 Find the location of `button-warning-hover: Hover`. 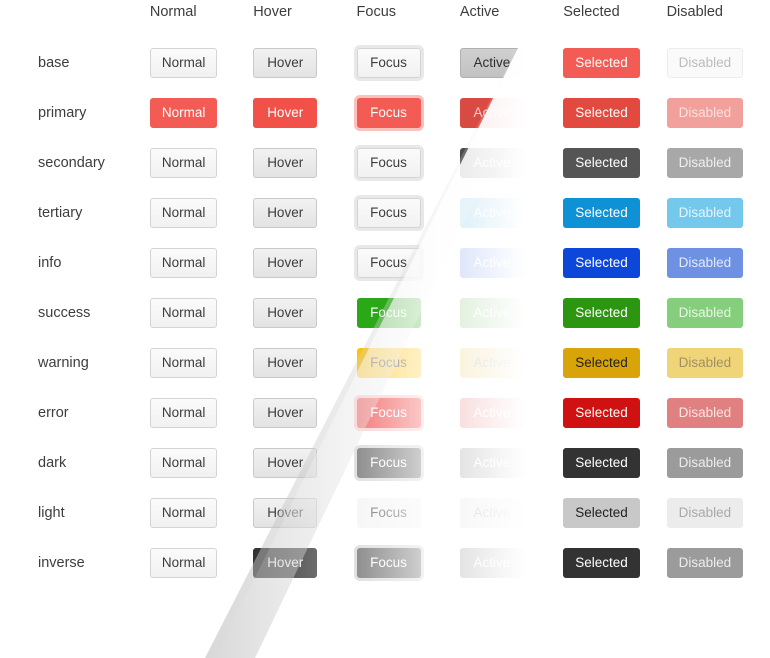

button-warning-hover: Hover is located at coordinates (285, 363).